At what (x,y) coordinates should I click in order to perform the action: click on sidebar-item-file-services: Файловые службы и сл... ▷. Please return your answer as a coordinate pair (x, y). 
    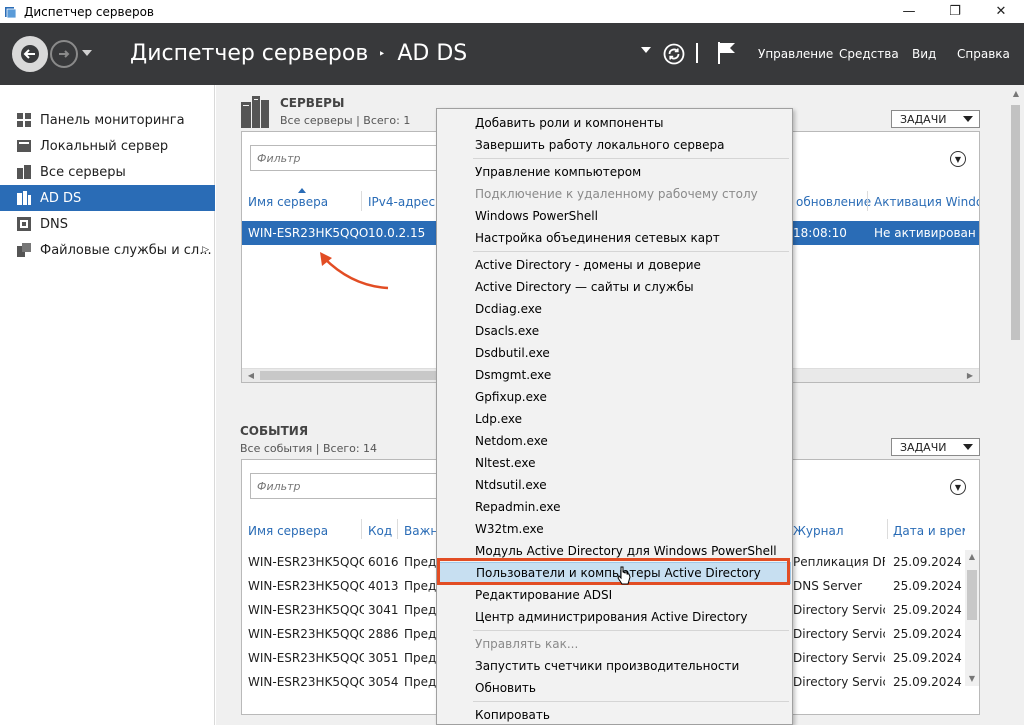
    Looking at the image, I should click on (107, 250).